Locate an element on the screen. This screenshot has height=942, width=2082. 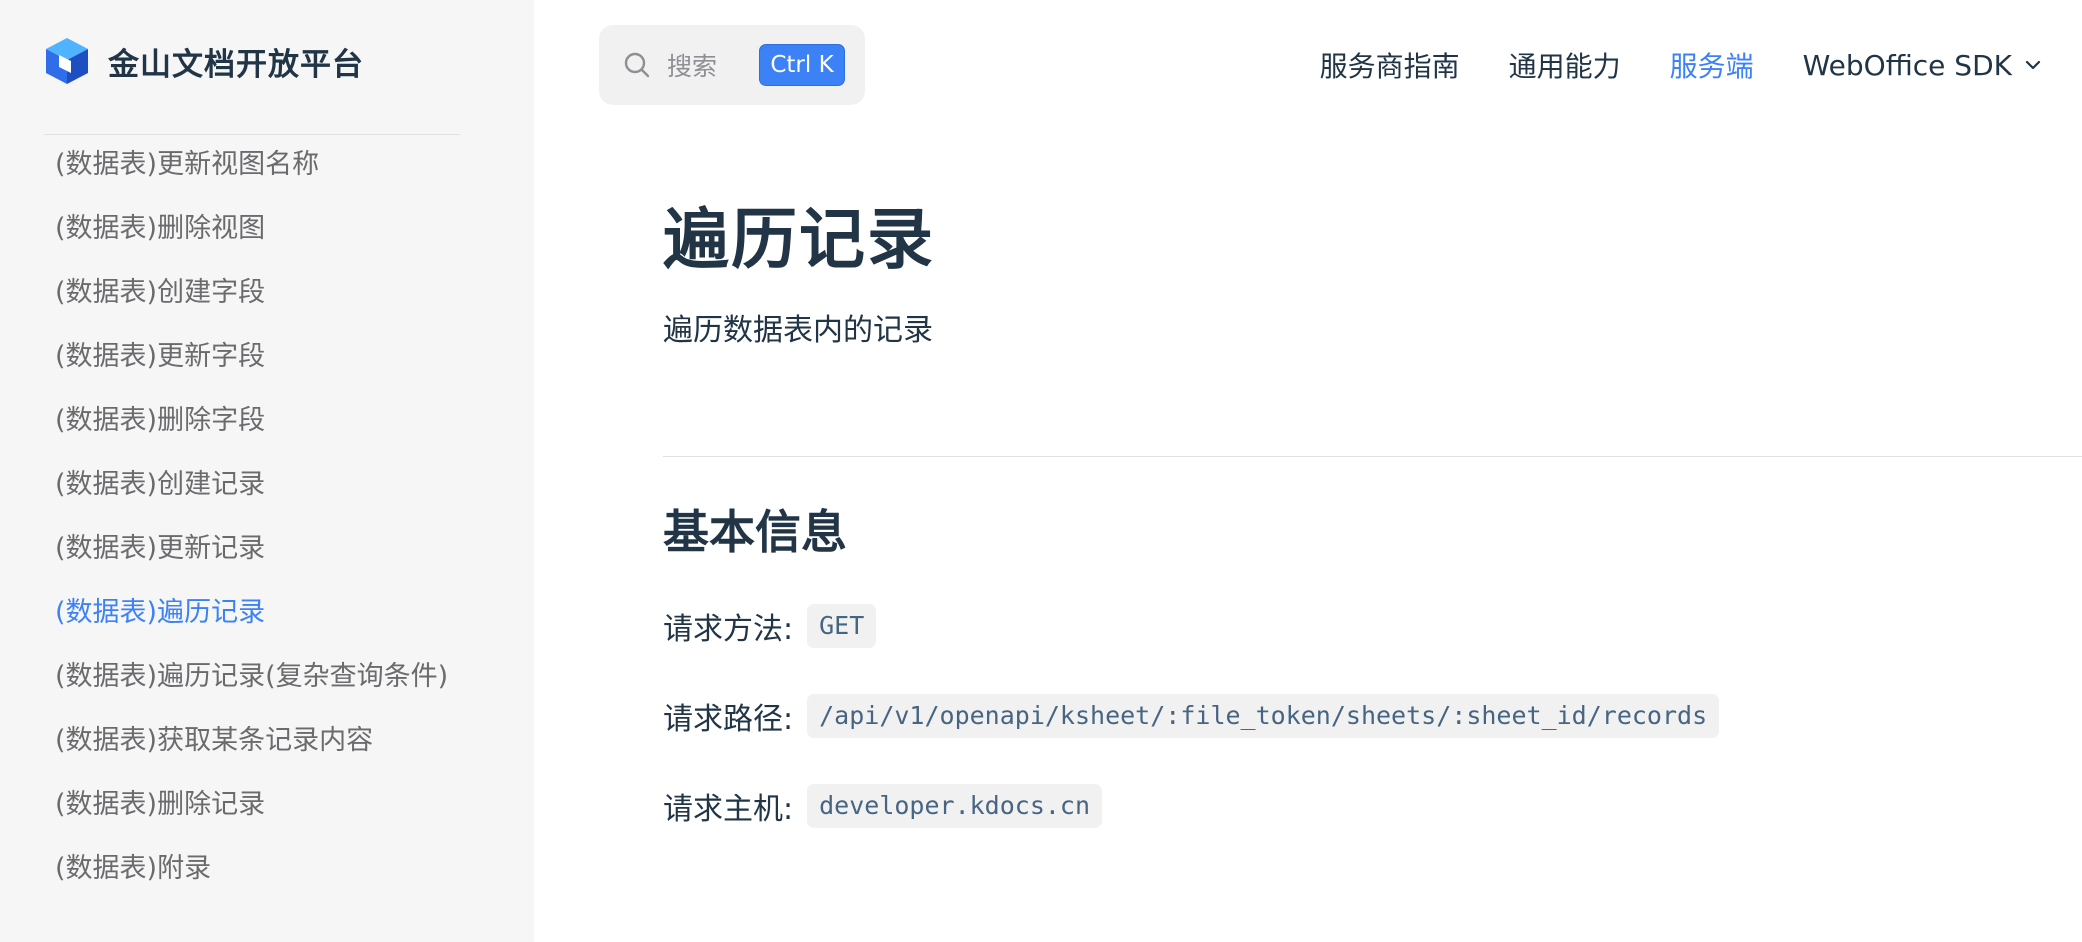
nav-link-server-side: 服务端 is located at coordinates (1712, 65).